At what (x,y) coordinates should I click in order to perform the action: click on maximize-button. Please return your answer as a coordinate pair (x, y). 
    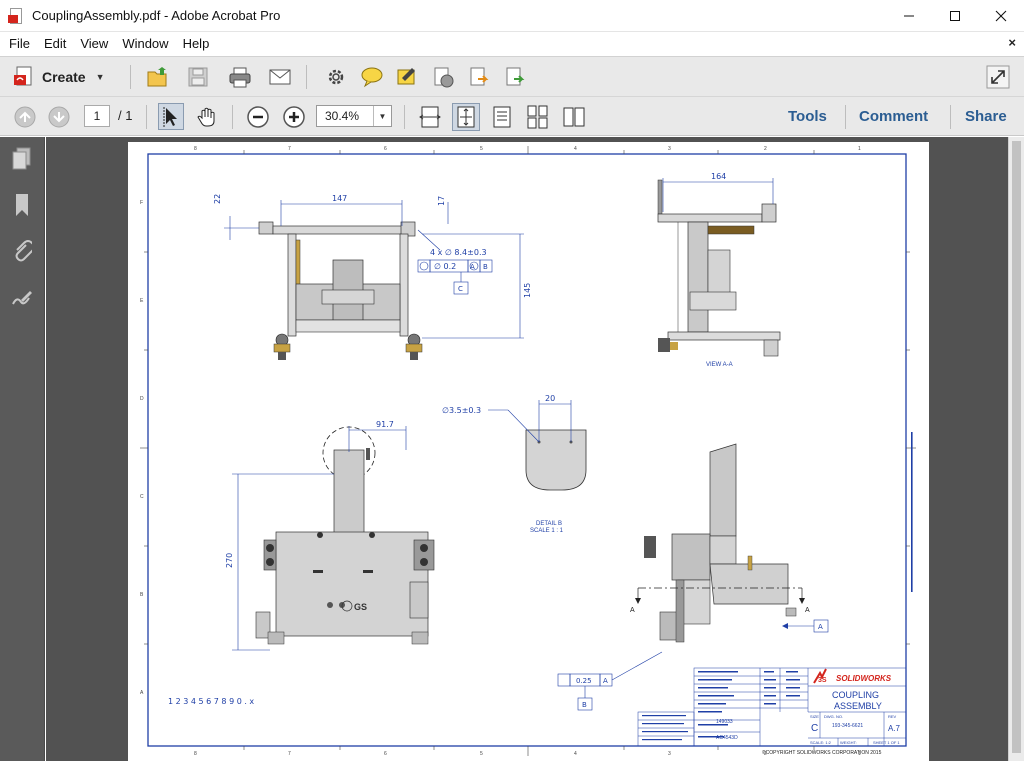
    Looking at the image, I should click on (955, 16).